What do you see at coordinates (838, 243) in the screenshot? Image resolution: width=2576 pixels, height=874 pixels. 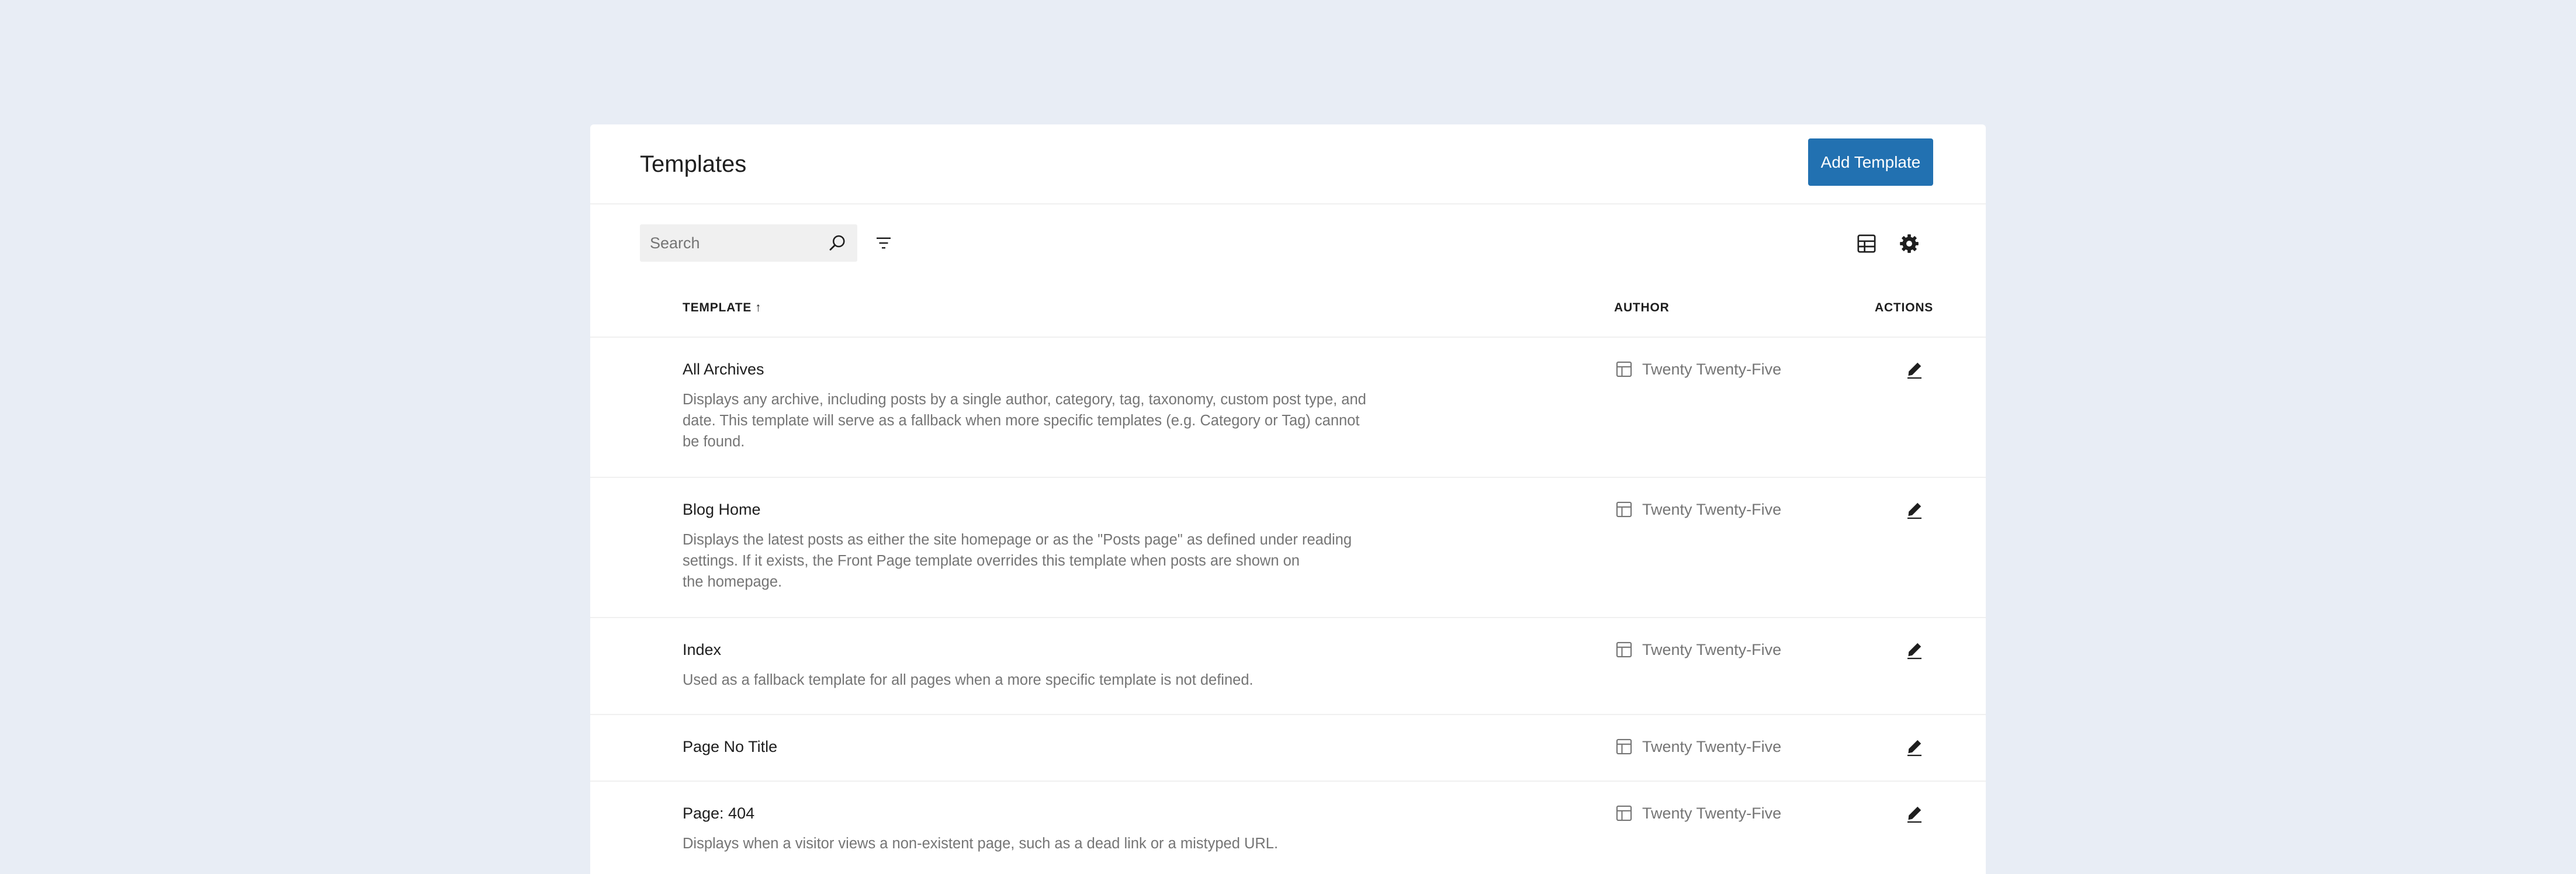 I see `search-icon` at bounding box center [838, 243].